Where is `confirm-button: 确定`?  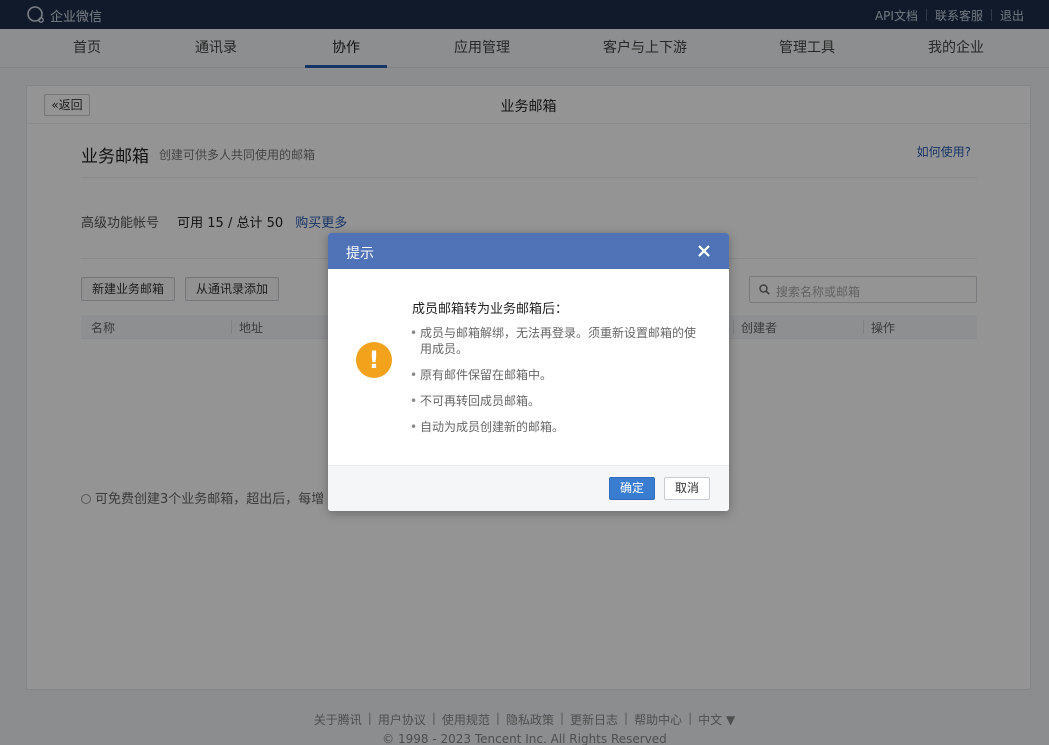 confirm-button: 确定 is located at coordinates (632, 488).